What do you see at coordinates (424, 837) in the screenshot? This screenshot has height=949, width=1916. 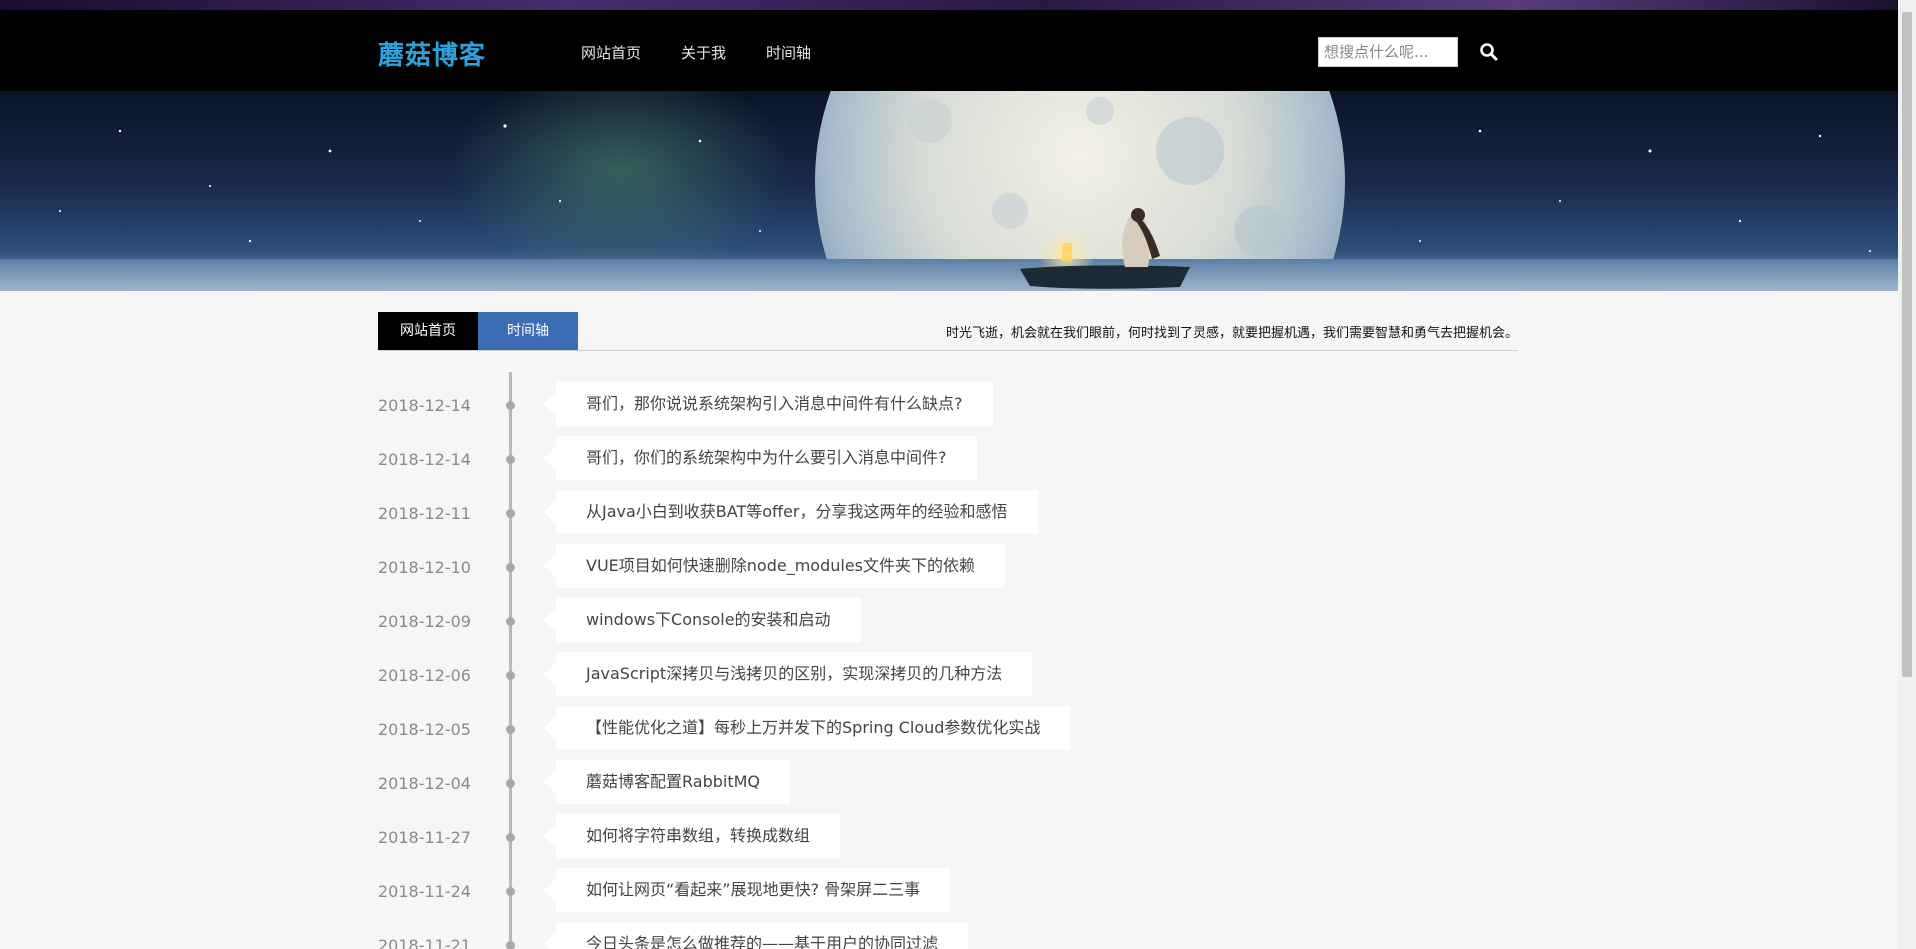 I see `timeline-date: 2018-11-27` at bounding box center [424, 837].